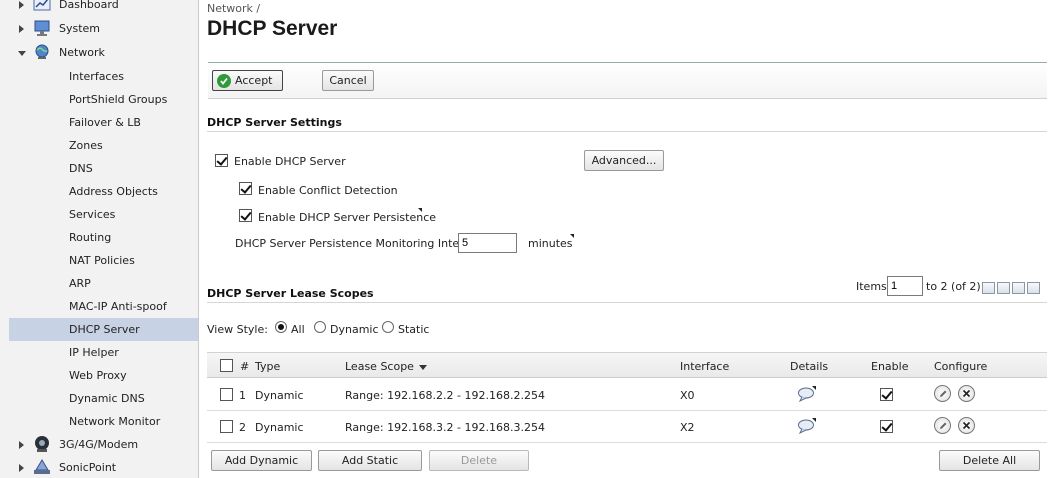  What do you see at coordinates (118, 99) in the screenshot?
I see `sidebar-item-label: PortShield Groups` at bounding box center [118, 99].